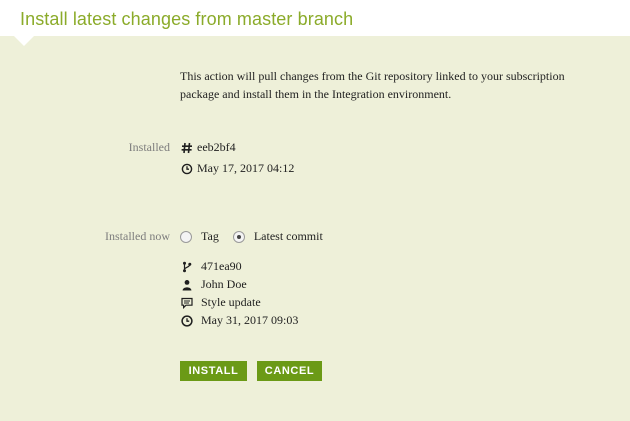 Image resolution: width=630 pixels, height=421 pixels. Describe the element at coordinates (238, 236) in the screenshot. I see `radio-latest-commit-indicator` at that location.